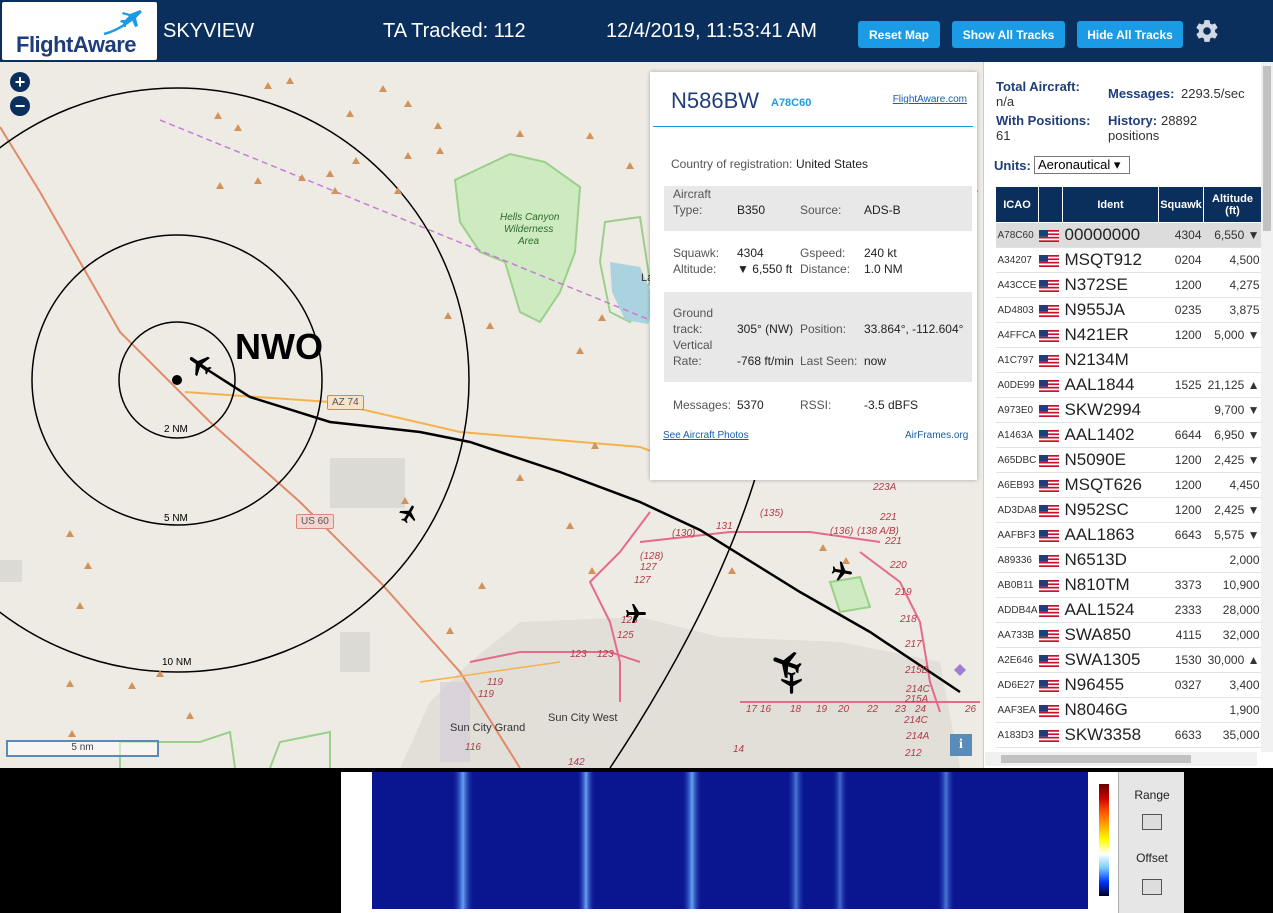 The height and width of the screenshot is (913, 1273). What do you see at coordinates (1128, 410) in the screenshot?
I see `table-row: A973E0 SKW2994 9,700 ▼` at bounding box center [1128, 410].